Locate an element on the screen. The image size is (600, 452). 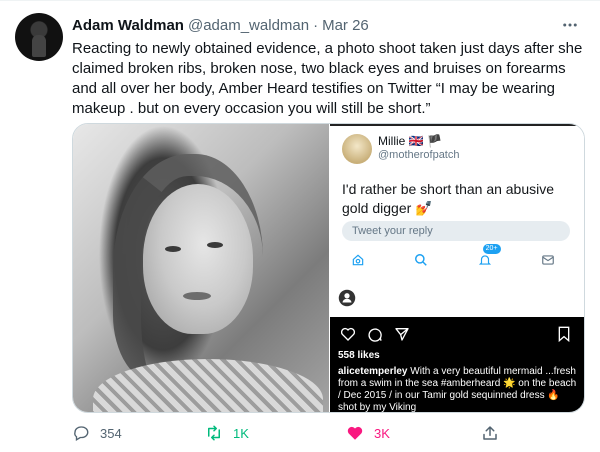
caption-user: alicetemperley is located at coordinates (373, 371).